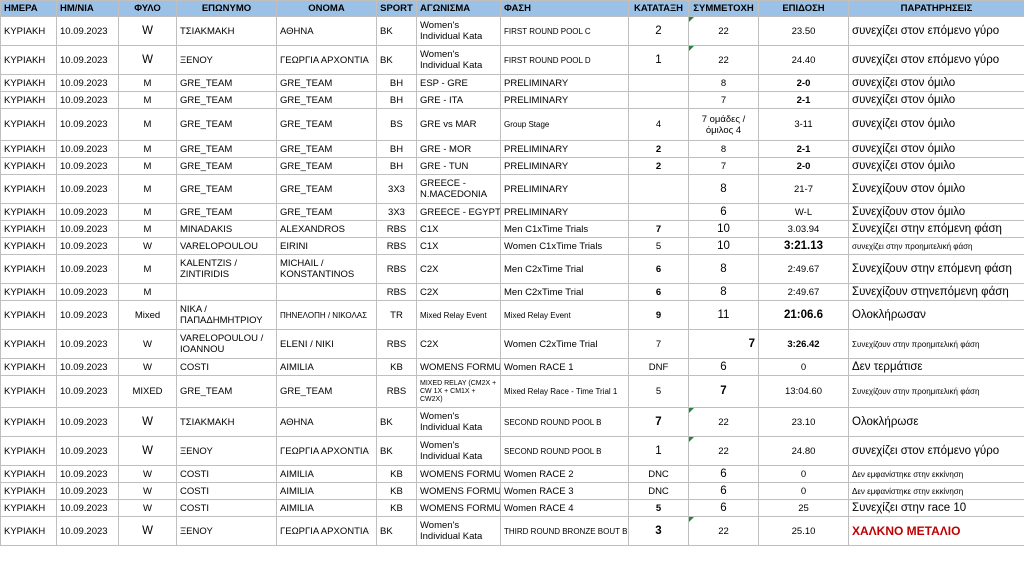 Image resolution: width=1024 pixels, height=567 pixels. What do you see at coordinates (326, 422) in the screenshot?
I see `cell-name: ΑΘΗΝΑ` at bounding box center [326, 422].